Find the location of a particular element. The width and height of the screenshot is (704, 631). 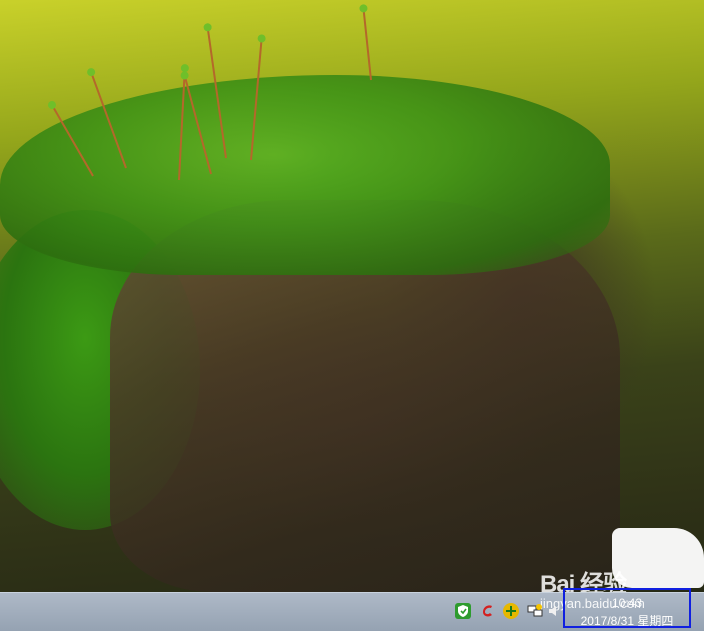

clock-time: 10:43 is located at coordinates (627, 603).